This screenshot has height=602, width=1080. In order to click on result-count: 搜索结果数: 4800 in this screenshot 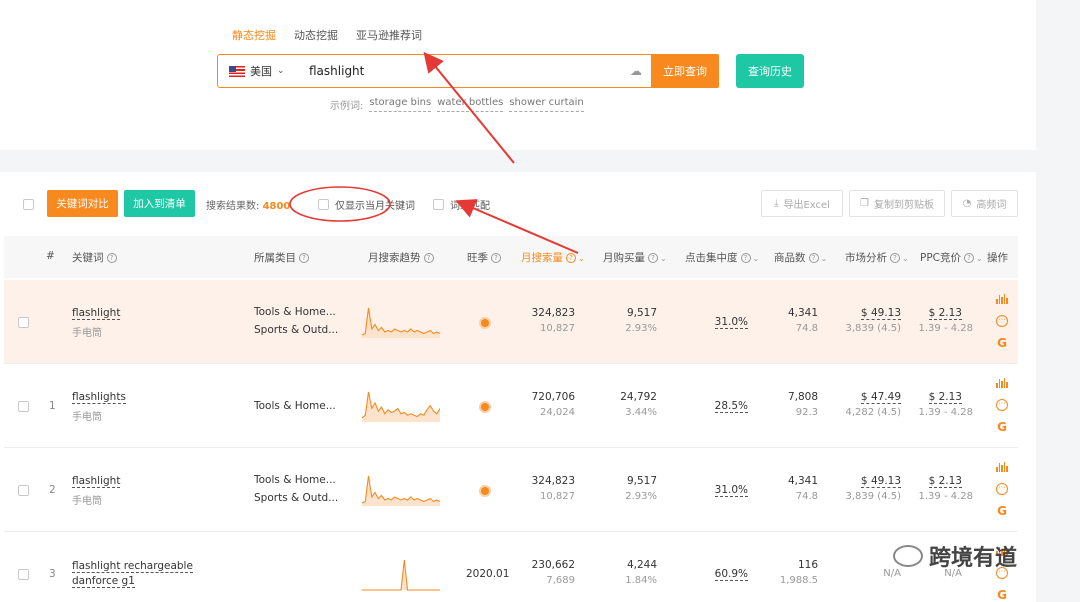, I will do `click(248, 204)`.